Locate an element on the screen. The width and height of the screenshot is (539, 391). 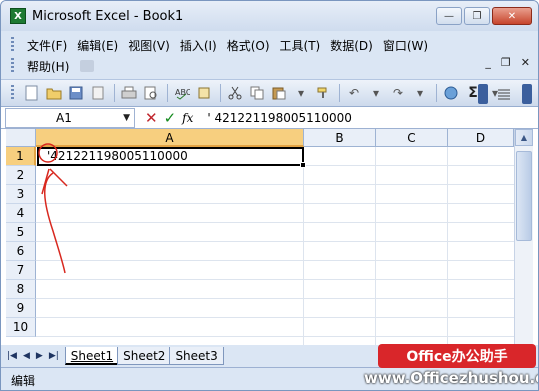
menu-help: 帮助(H) is located at coordinates (48, 66).